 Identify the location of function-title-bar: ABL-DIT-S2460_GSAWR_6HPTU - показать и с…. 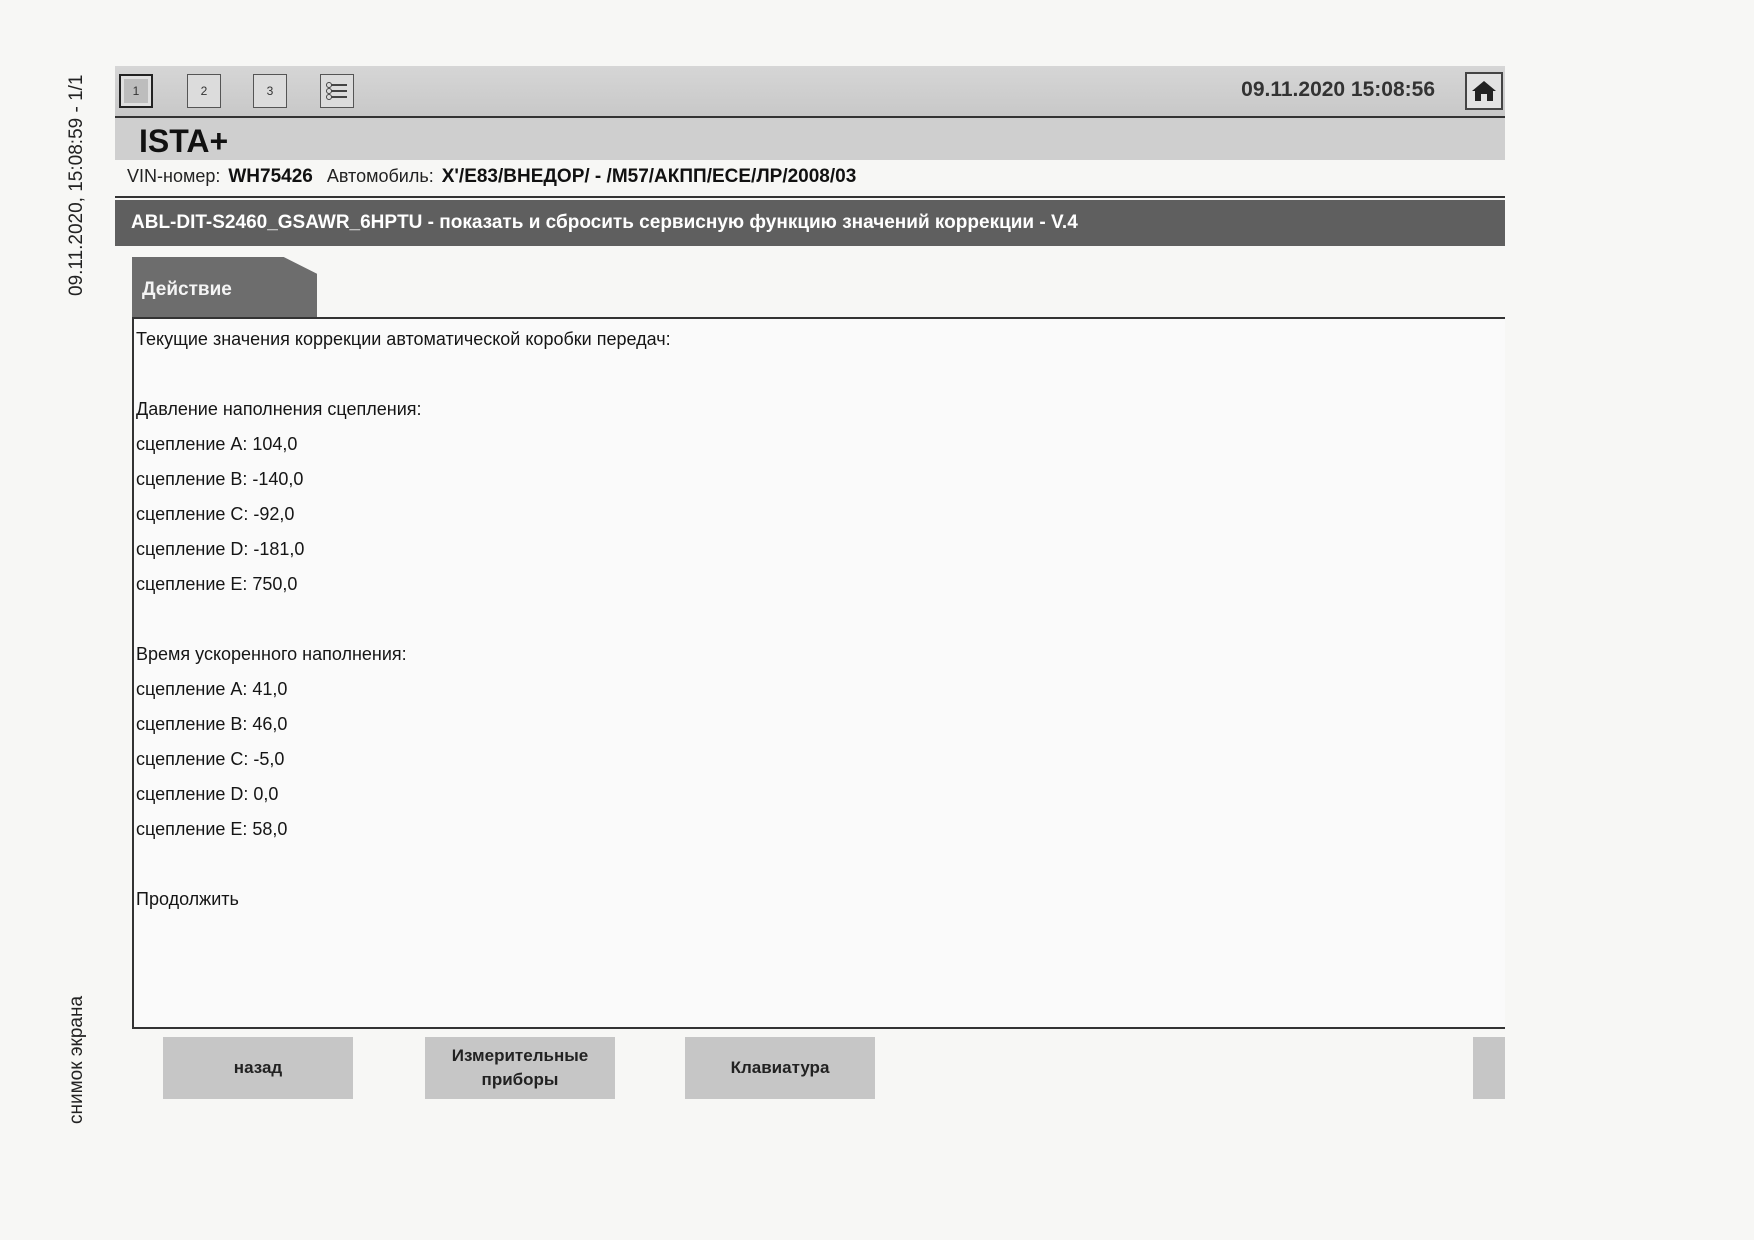
(810, 223).